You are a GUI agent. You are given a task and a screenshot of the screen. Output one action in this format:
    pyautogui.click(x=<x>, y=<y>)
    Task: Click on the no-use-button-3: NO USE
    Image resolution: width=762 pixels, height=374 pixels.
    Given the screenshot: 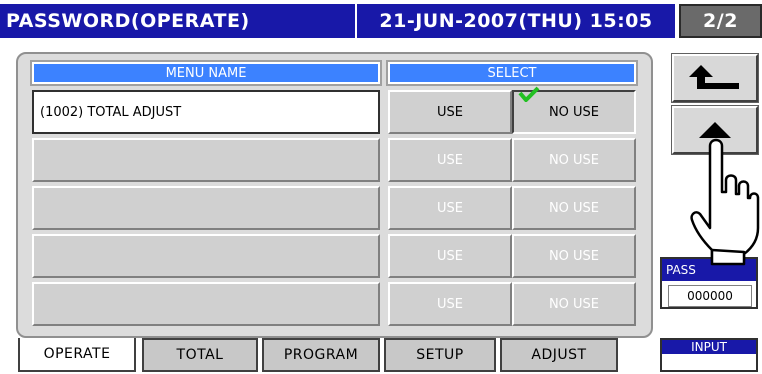 What is the action you would take?
    pyautogui.click(x=574, y=208)
    